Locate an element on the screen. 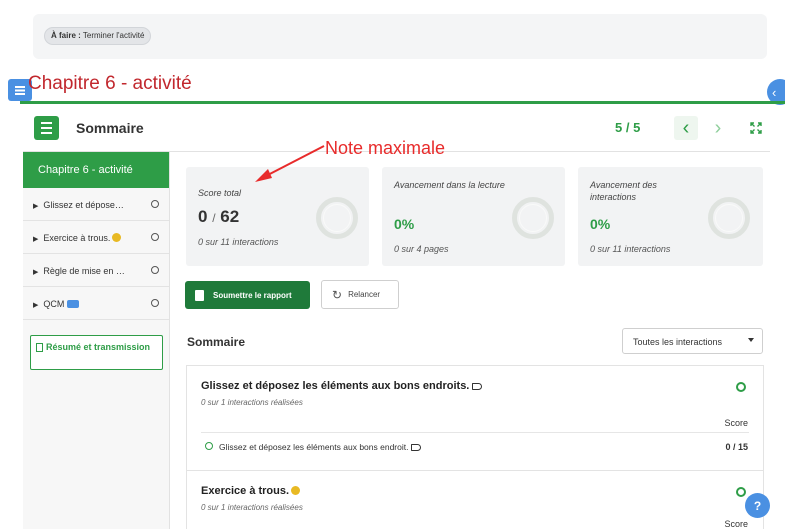  resume-label: Résumé et transmission is located at coordinates (98, 347).